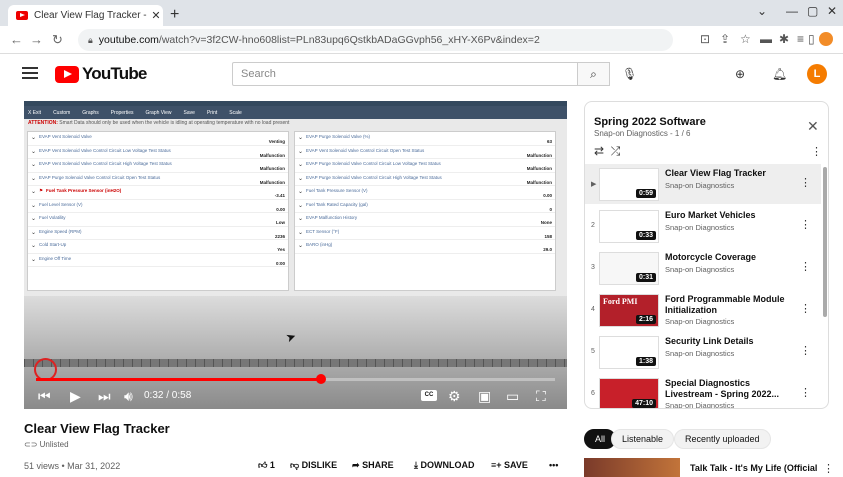 The width and height of the screenshot is (843, 477). I want to click on data-row: ⌄ Fuel Volatility Low, so click(158, 220).